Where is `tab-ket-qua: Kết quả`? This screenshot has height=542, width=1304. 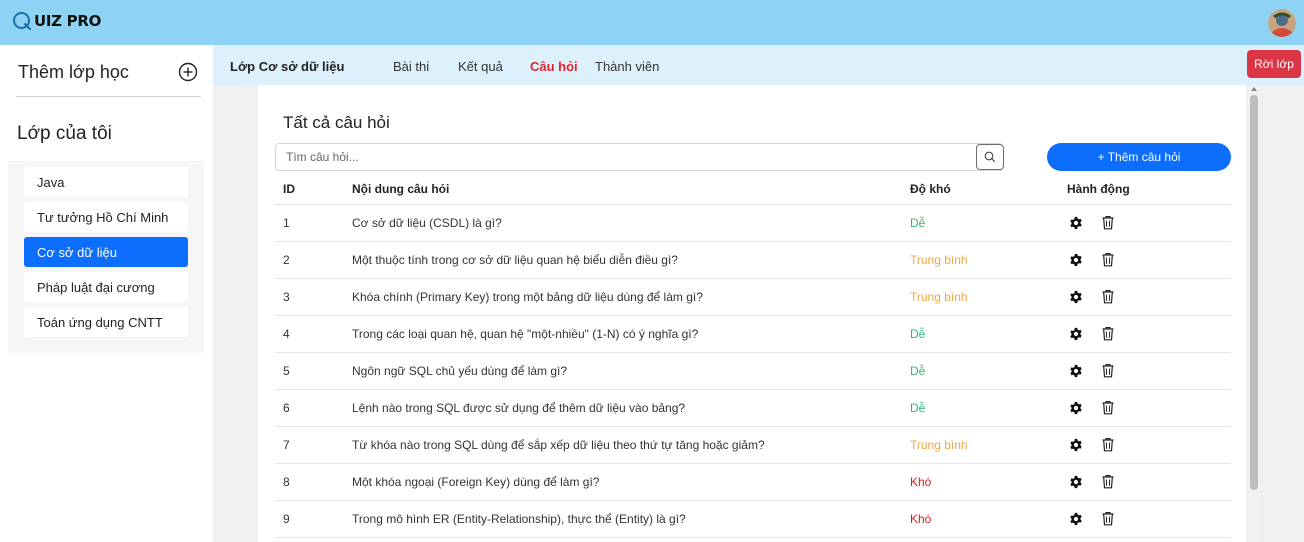
tab-ket-qua: Kết quả is located at coordinates (480, 66).